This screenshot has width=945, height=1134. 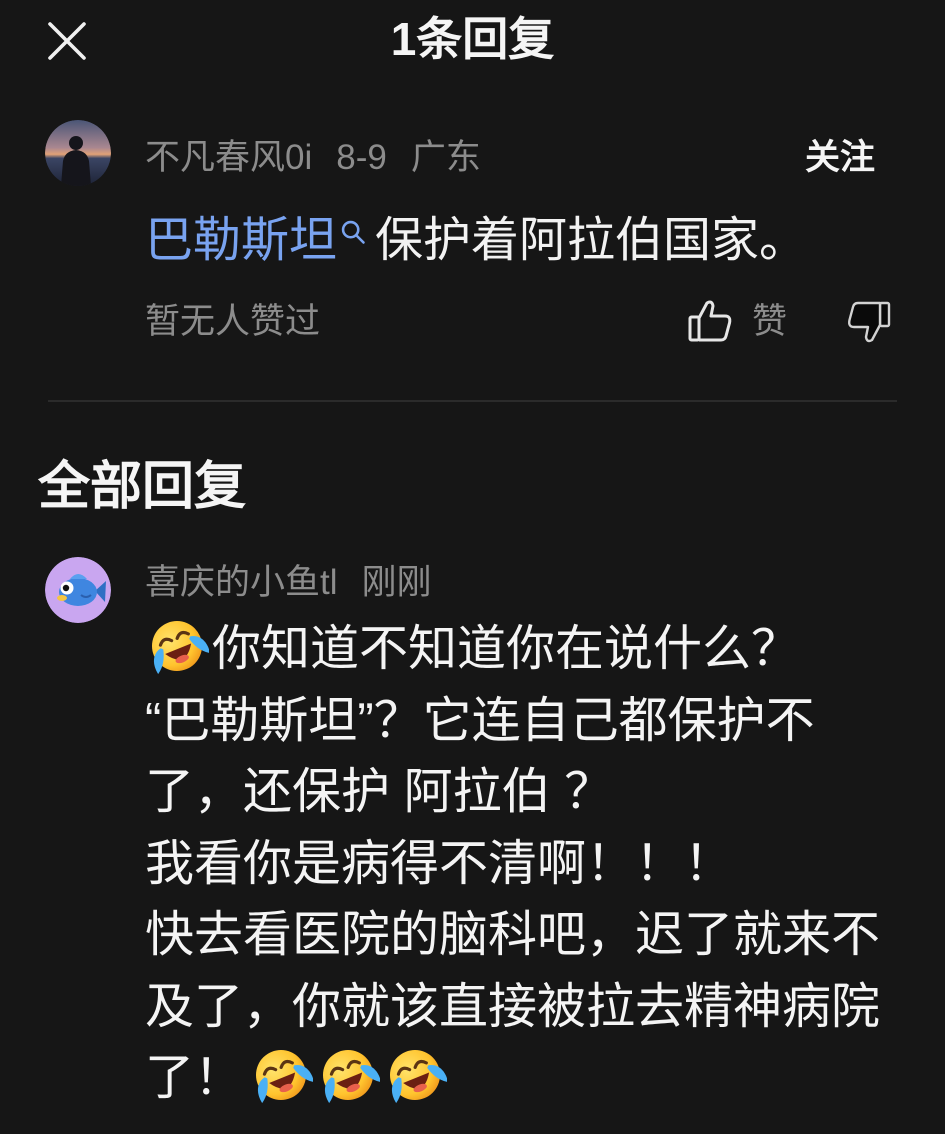 I want to click on reply-line-text: 快去看医院的脑科吧，迟了就来不, so click(x=513, y=935).